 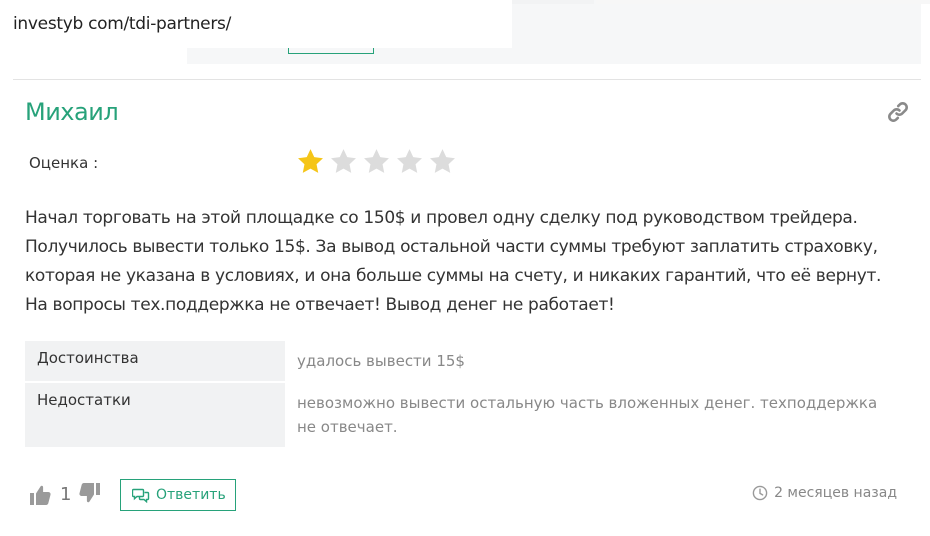 I want to click on rating-stars, so click(x=376, y=161).